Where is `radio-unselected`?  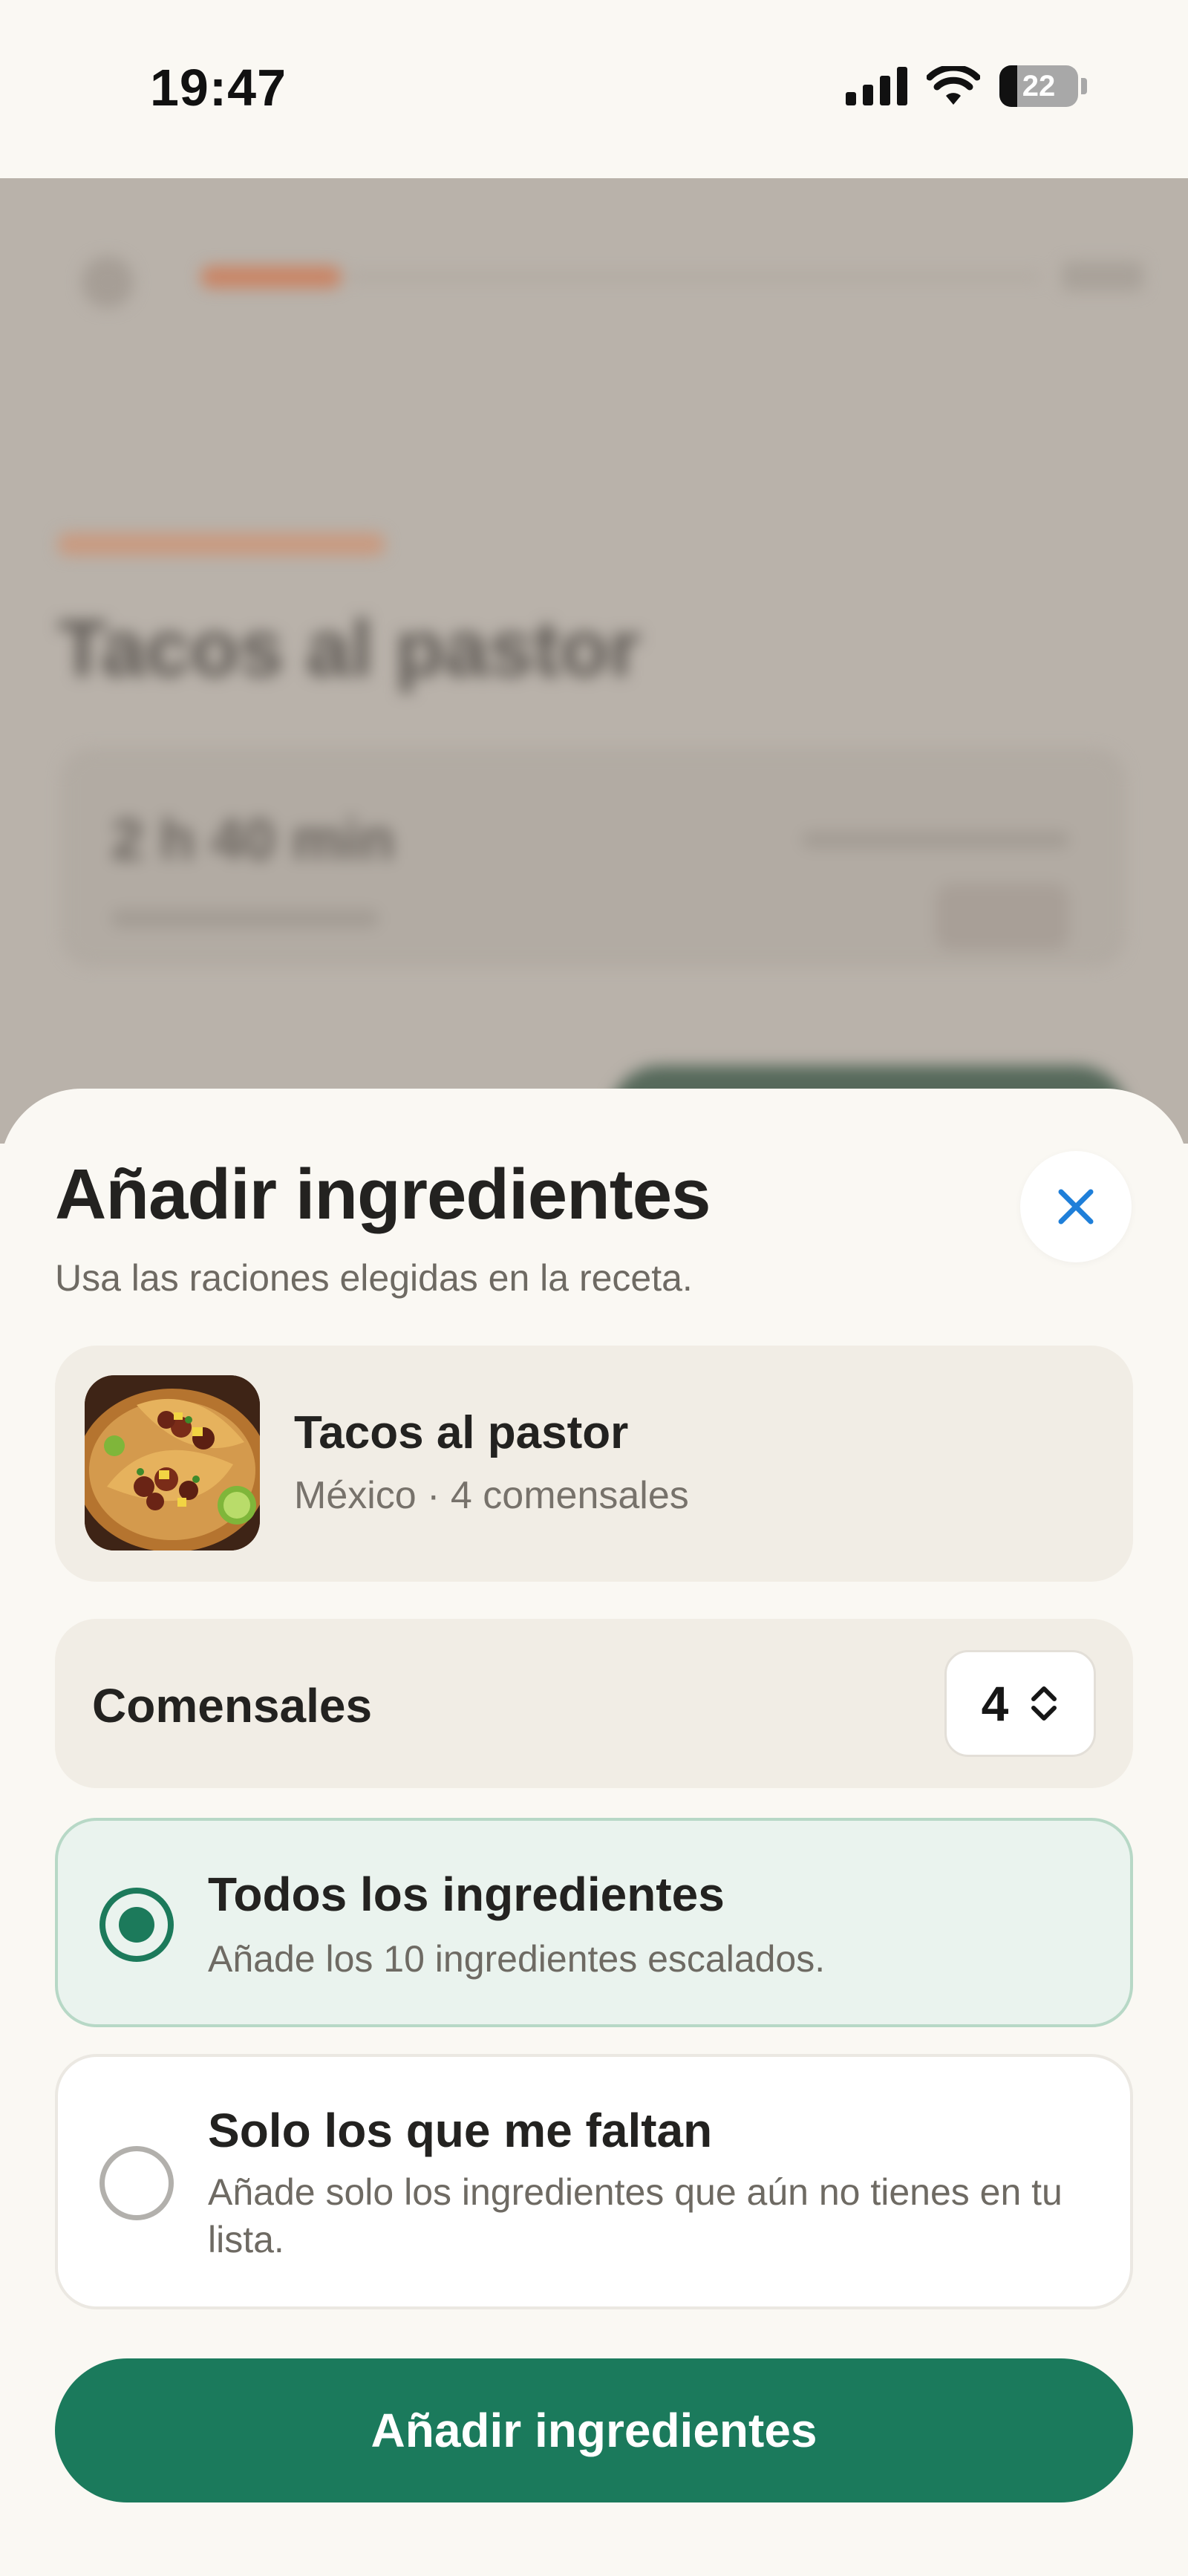
radio-unselected is located at coordinates (137, 2183).